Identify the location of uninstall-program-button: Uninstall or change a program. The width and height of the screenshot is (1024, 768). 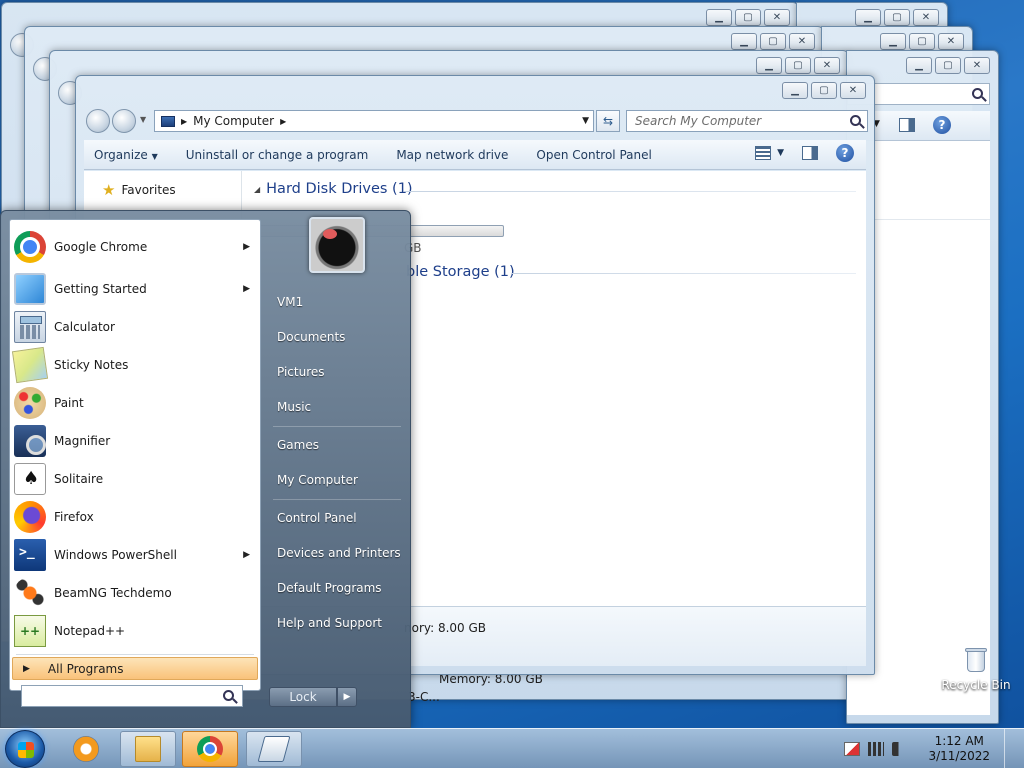
(277, 155).